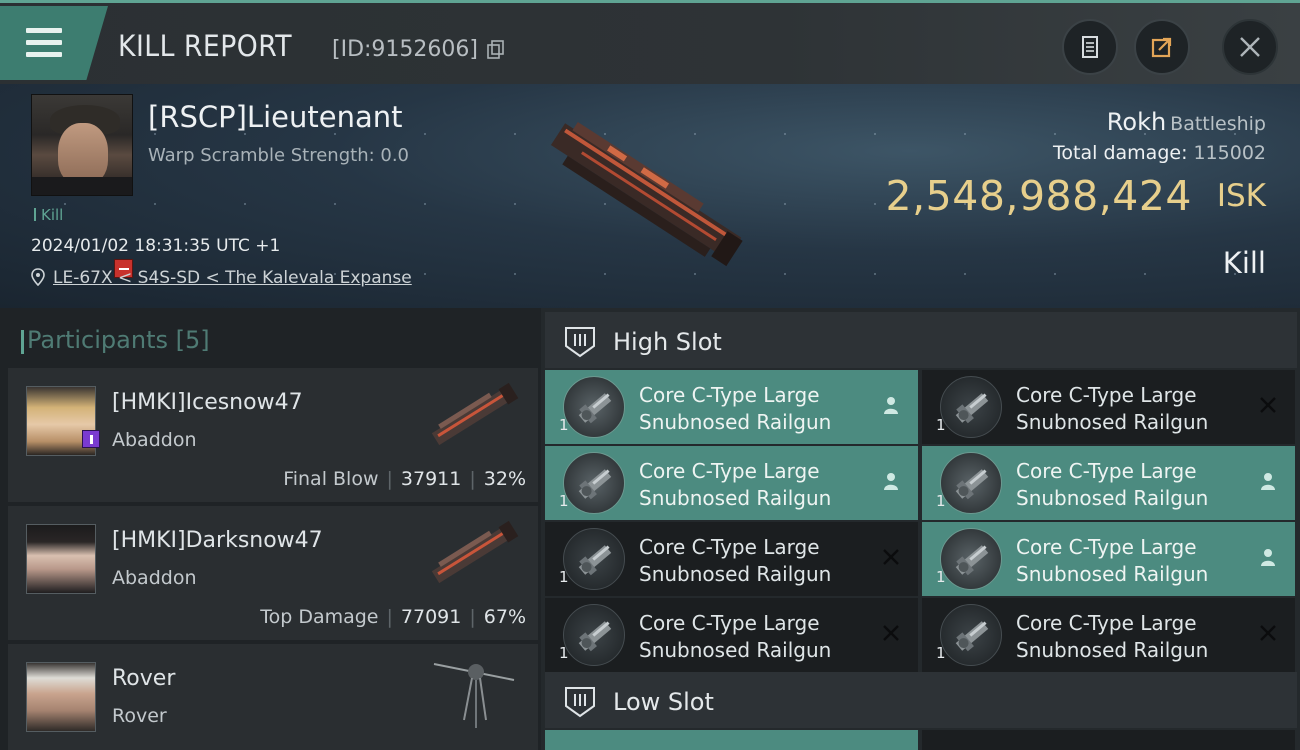 Image resolution: width=1300 pixels, height=750 pixels. Describe the element at coordinates (217, 540) in the screenshot. I see `participant-name: [HMKI]Darksnow47` at that location.